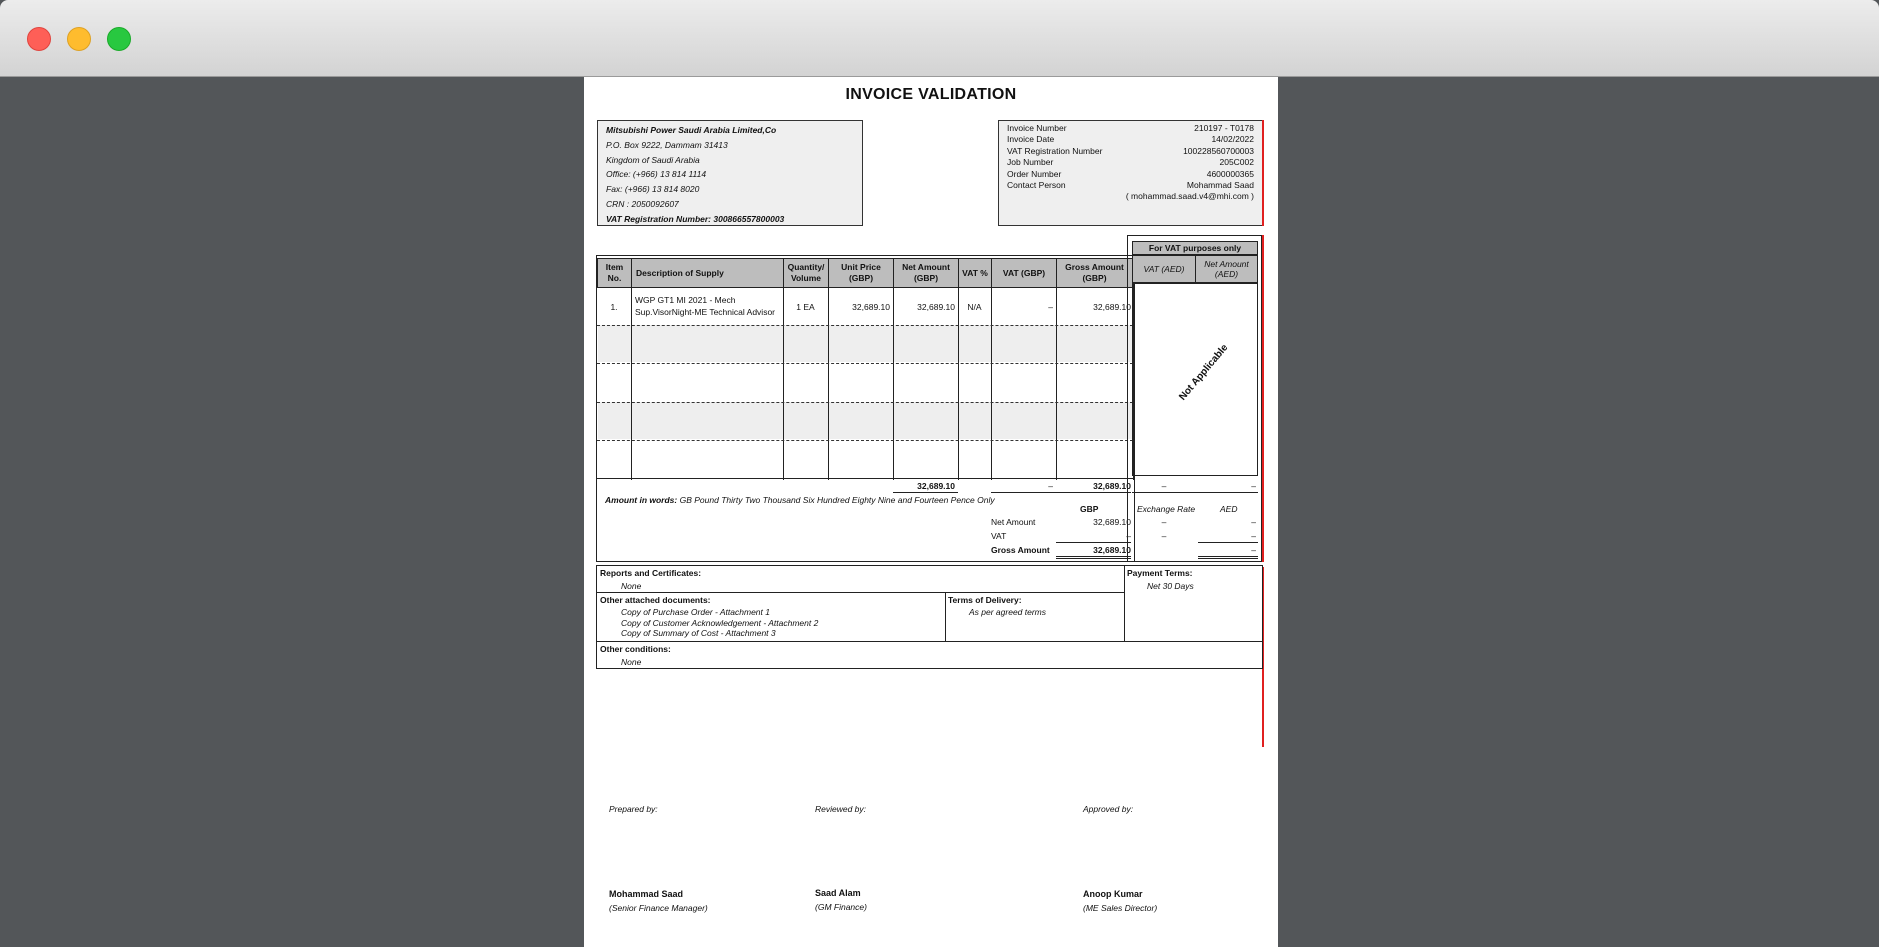 The image size is (1879, 947). What do you see at coordinates (1130, 128) in the screenshot?
I see `info-row-invoice-number: Invoice Number 210197 - T0178` at bounding box center [1130, 128].